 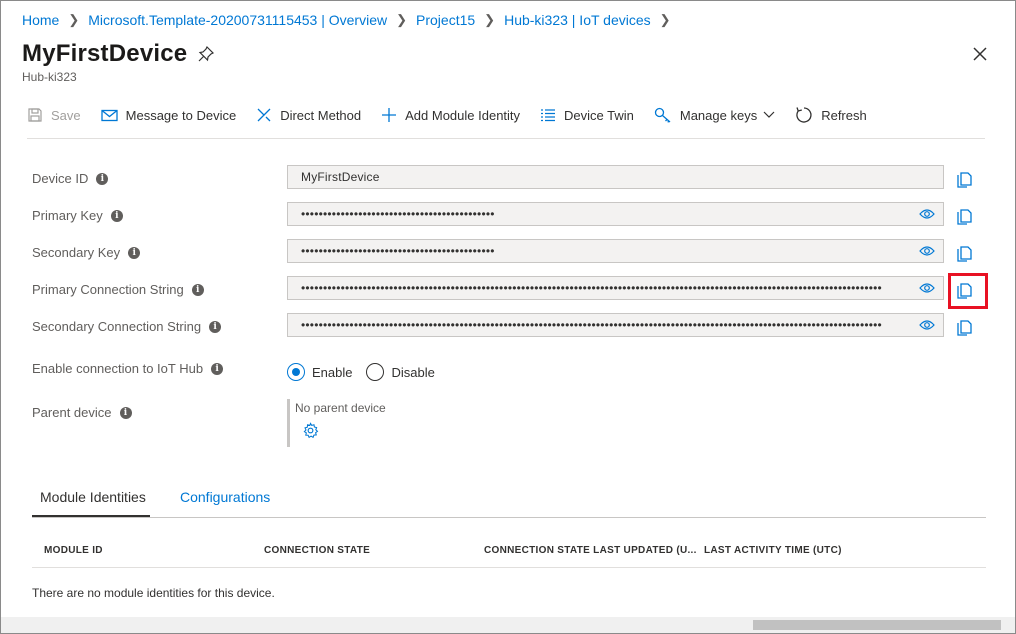 I want to click on copy-primary-key-icon, so click(x=965, y=218).